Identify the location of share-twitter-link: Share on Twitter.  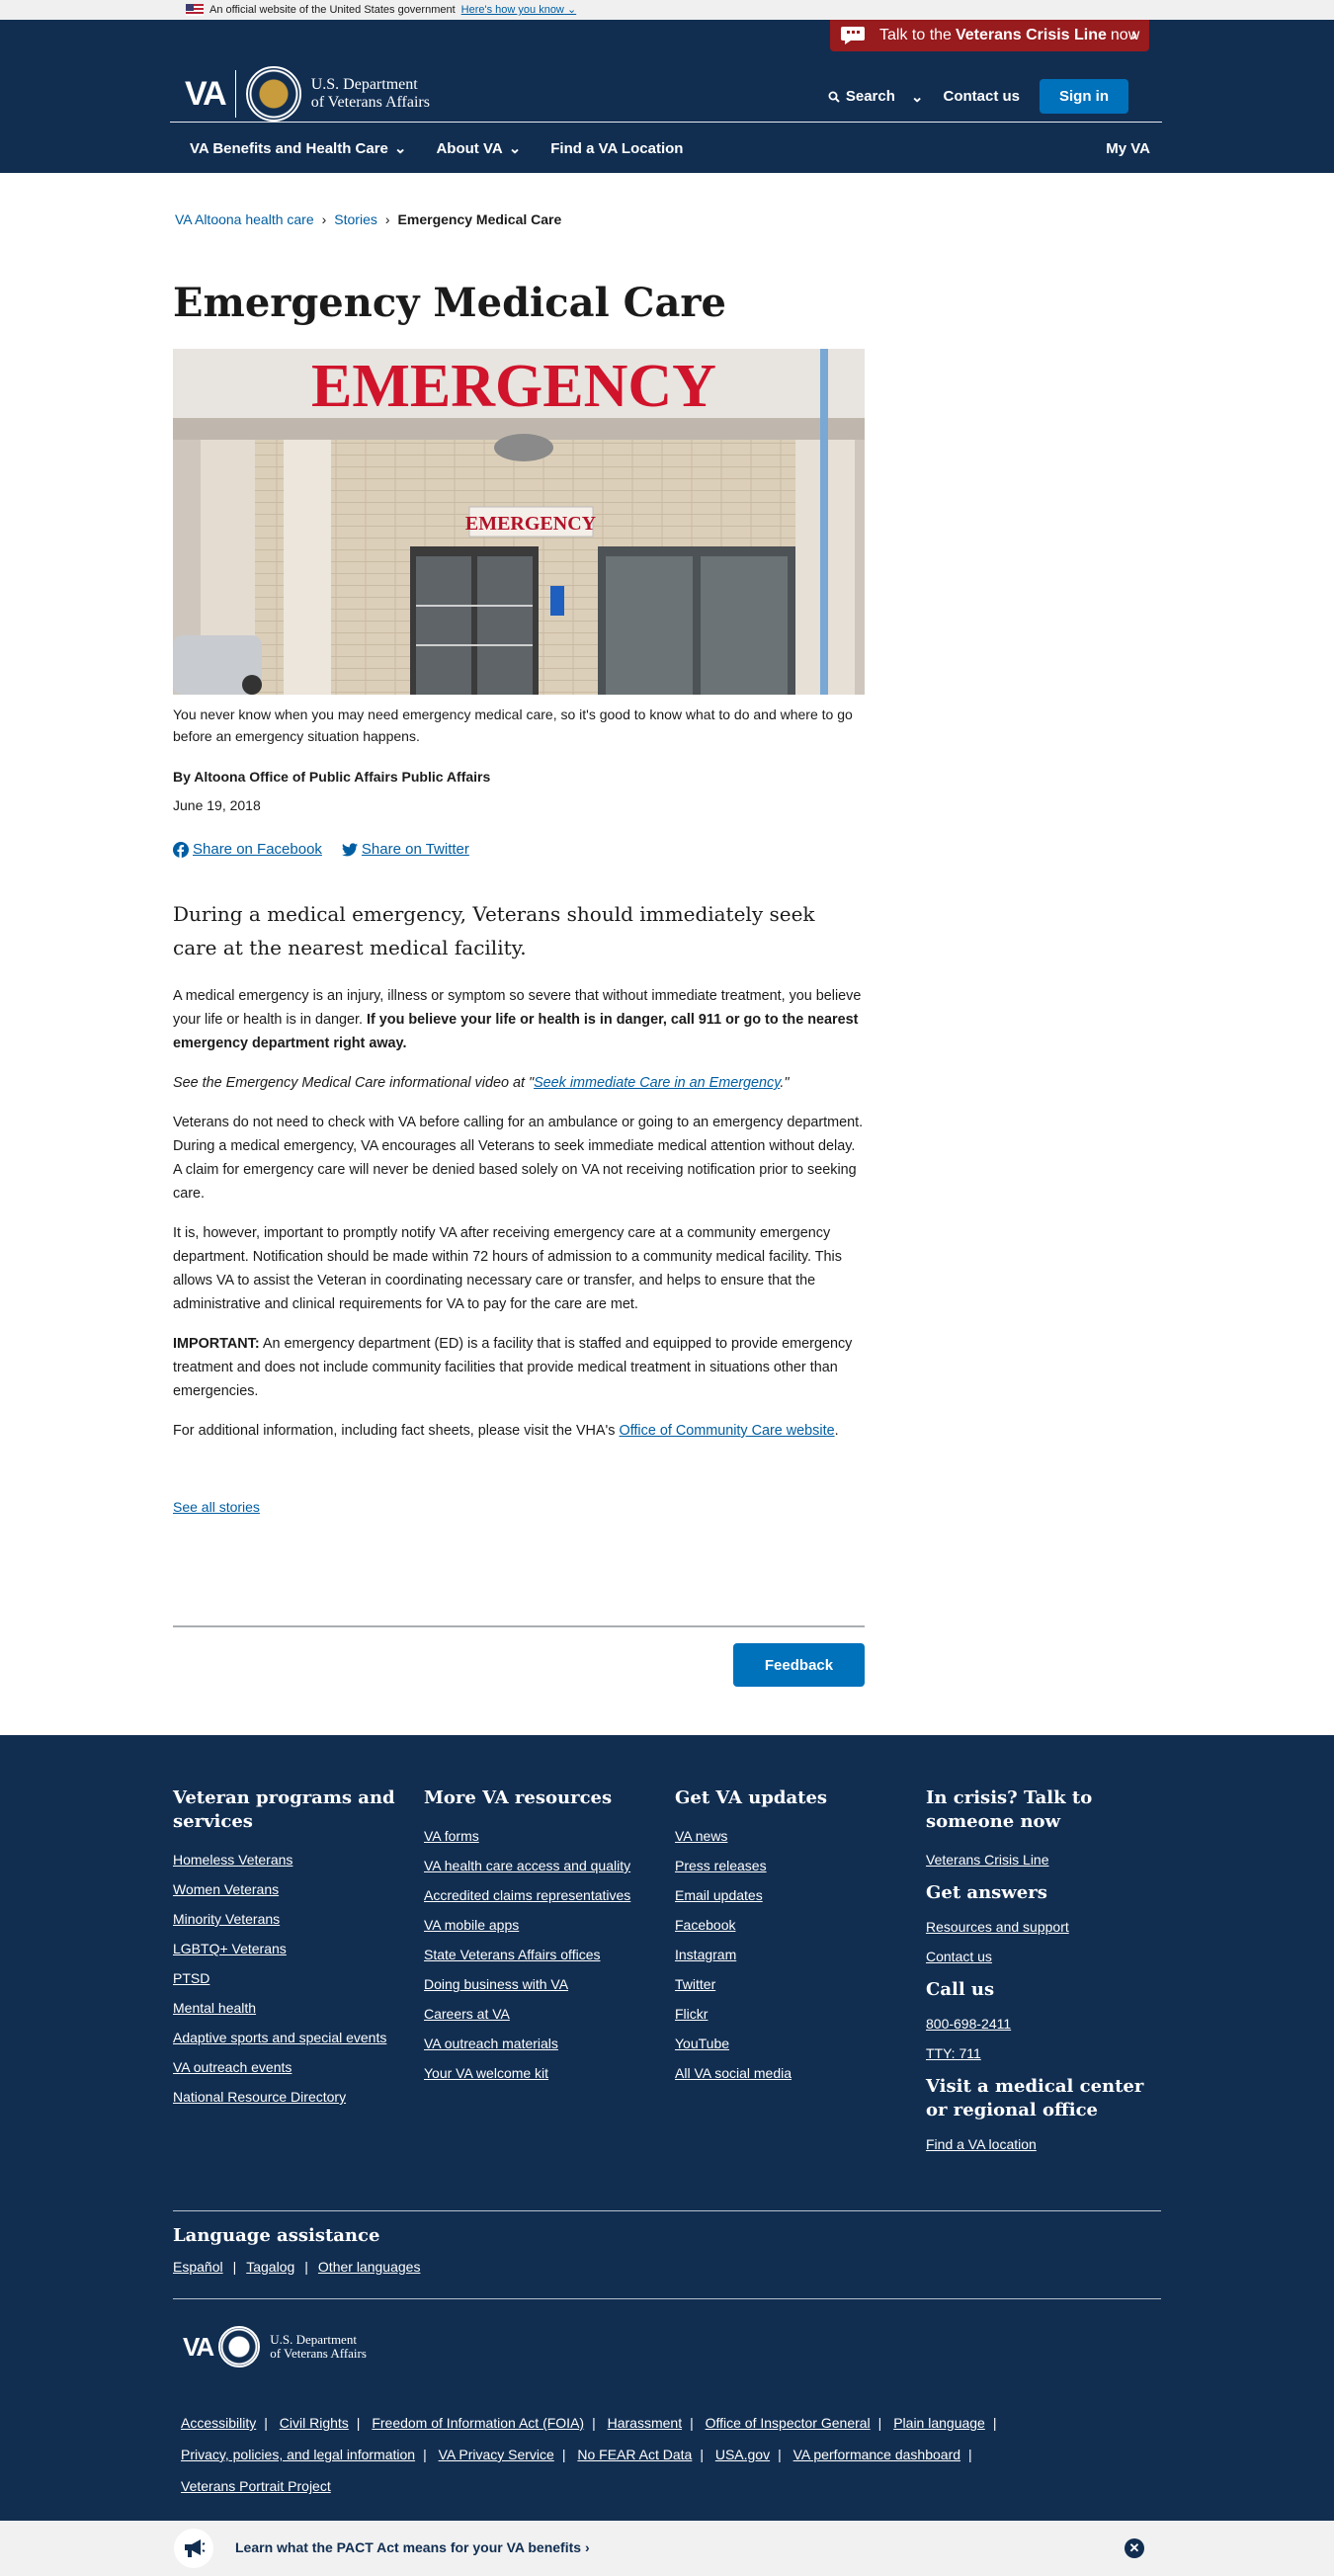
(405, 849).